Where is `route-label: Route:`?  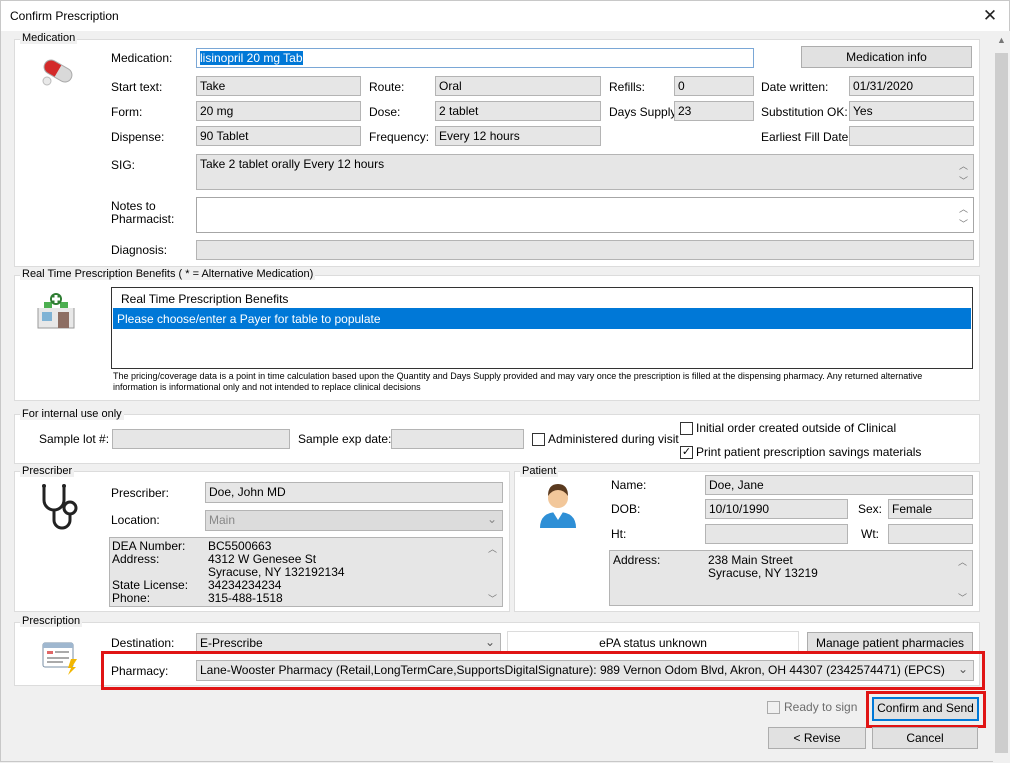
route-label: Route: is located at coordinates (387, 87).